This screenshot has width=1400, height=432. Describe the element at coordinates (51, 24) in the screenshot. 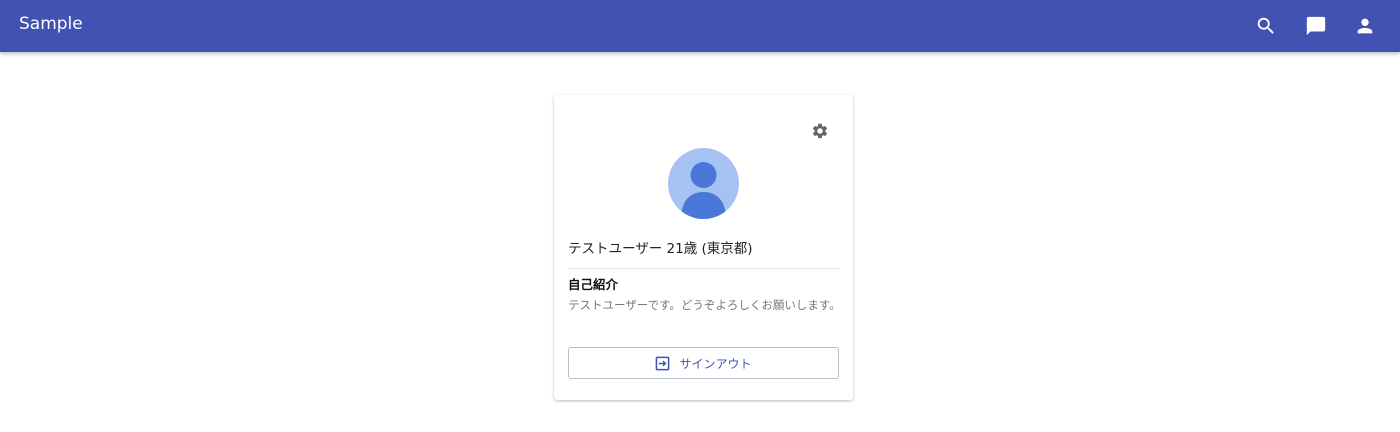

I see `app-title: Sample` at that location.